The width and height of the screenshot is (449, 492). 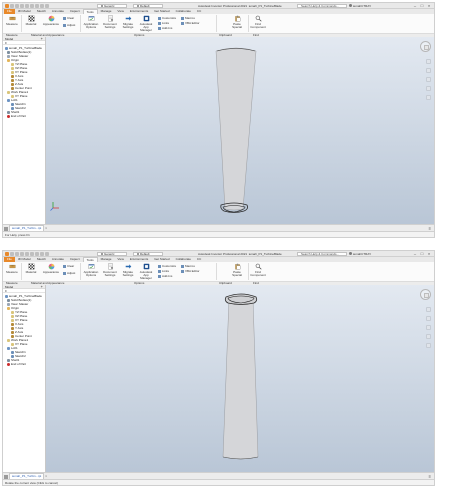 I want to click on window-controls: – □ ×, so click(x=422, y=254).